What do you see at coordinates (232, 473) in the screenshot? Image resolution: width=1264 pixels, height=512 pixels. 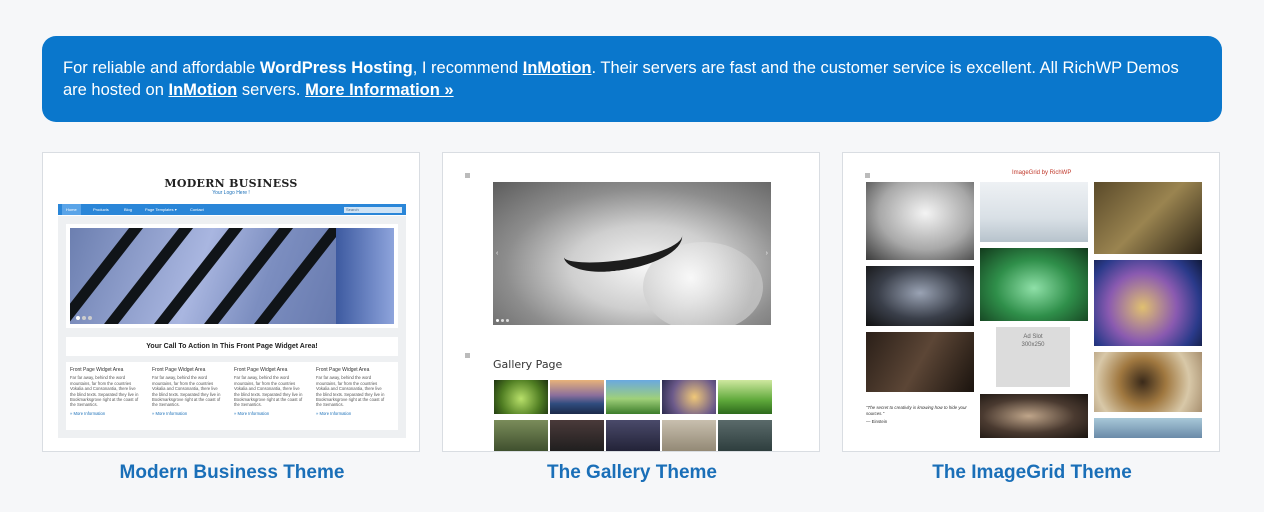 I see `modern-business-theme-link: Modern Business Theme` at bounding box center [232, 473].